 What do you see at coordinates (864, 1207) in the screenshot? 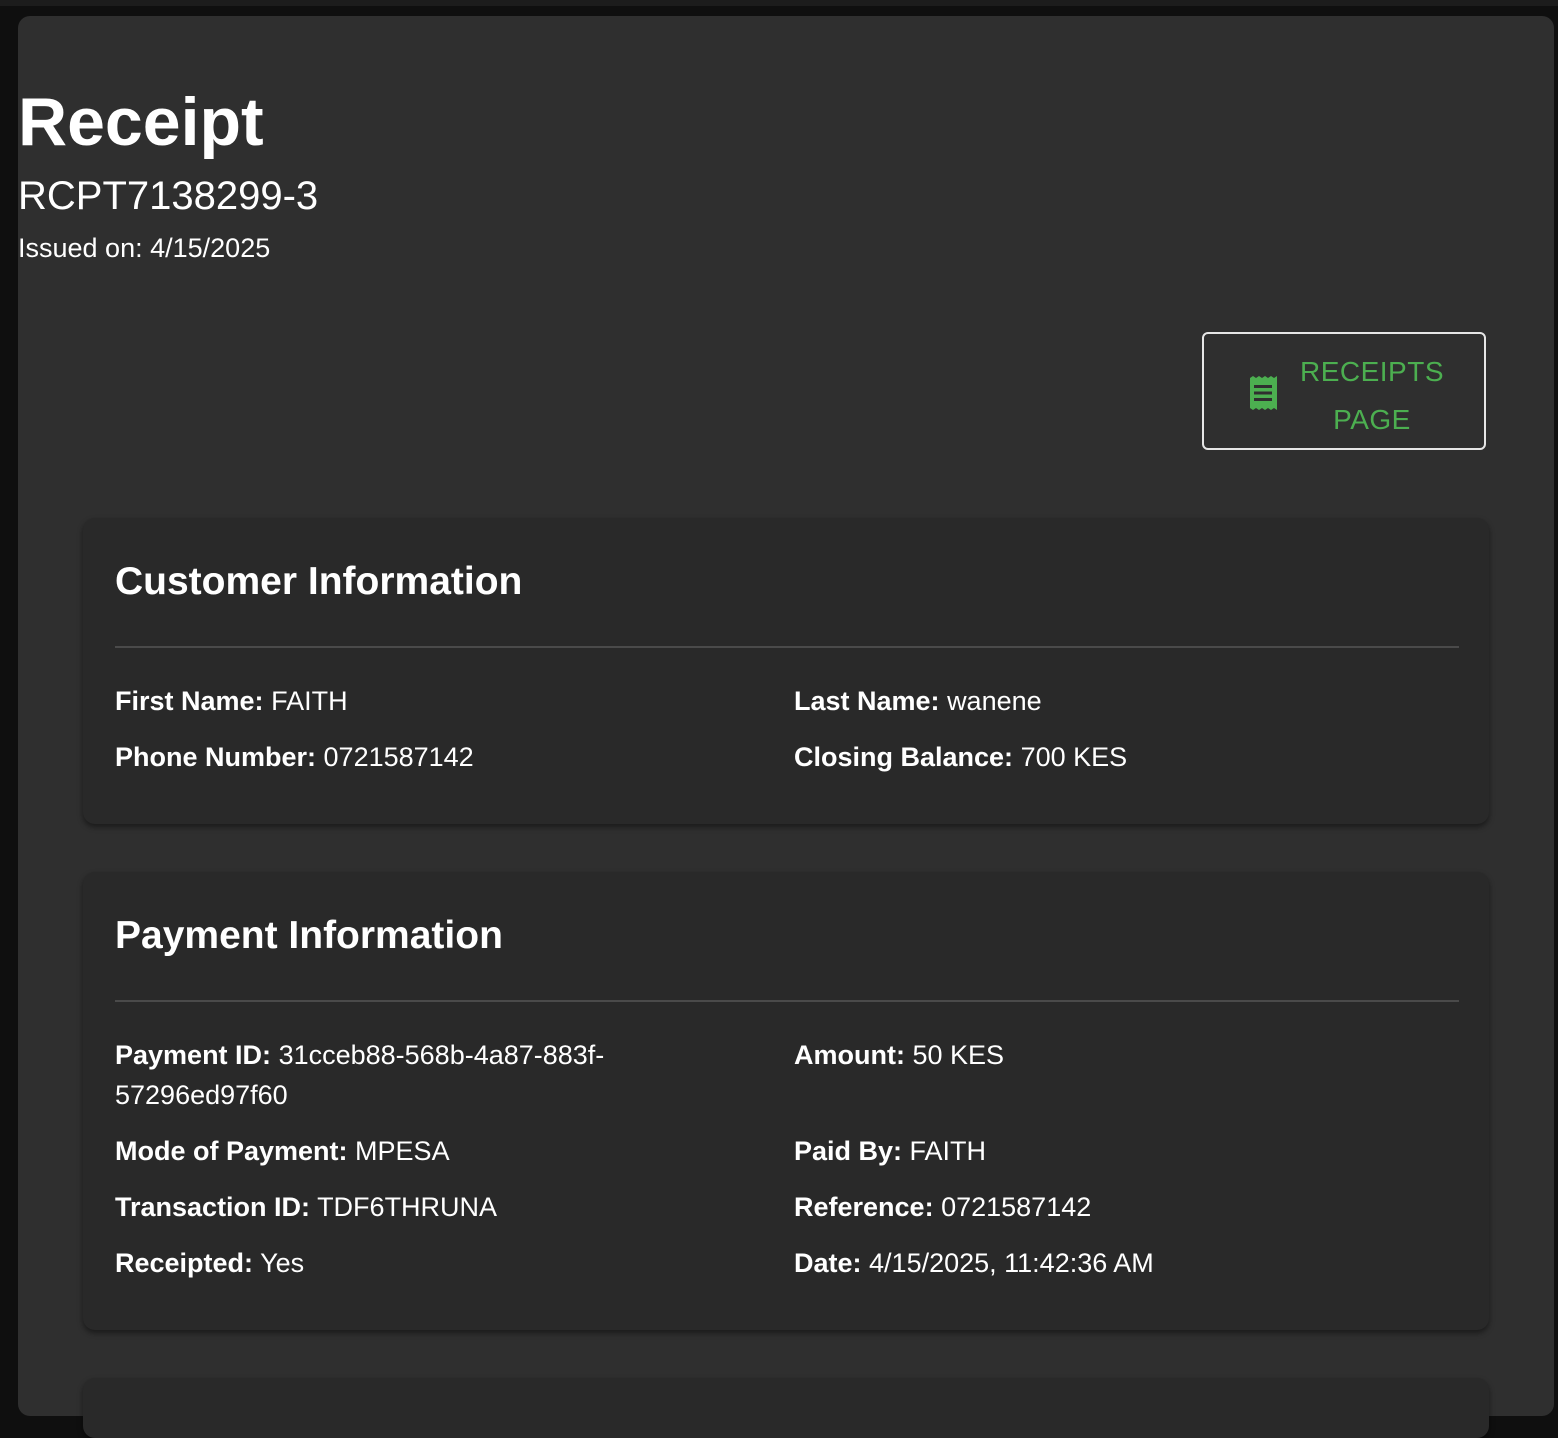
I see `reference-label: Reference:` at bounding box center [864, 1207].